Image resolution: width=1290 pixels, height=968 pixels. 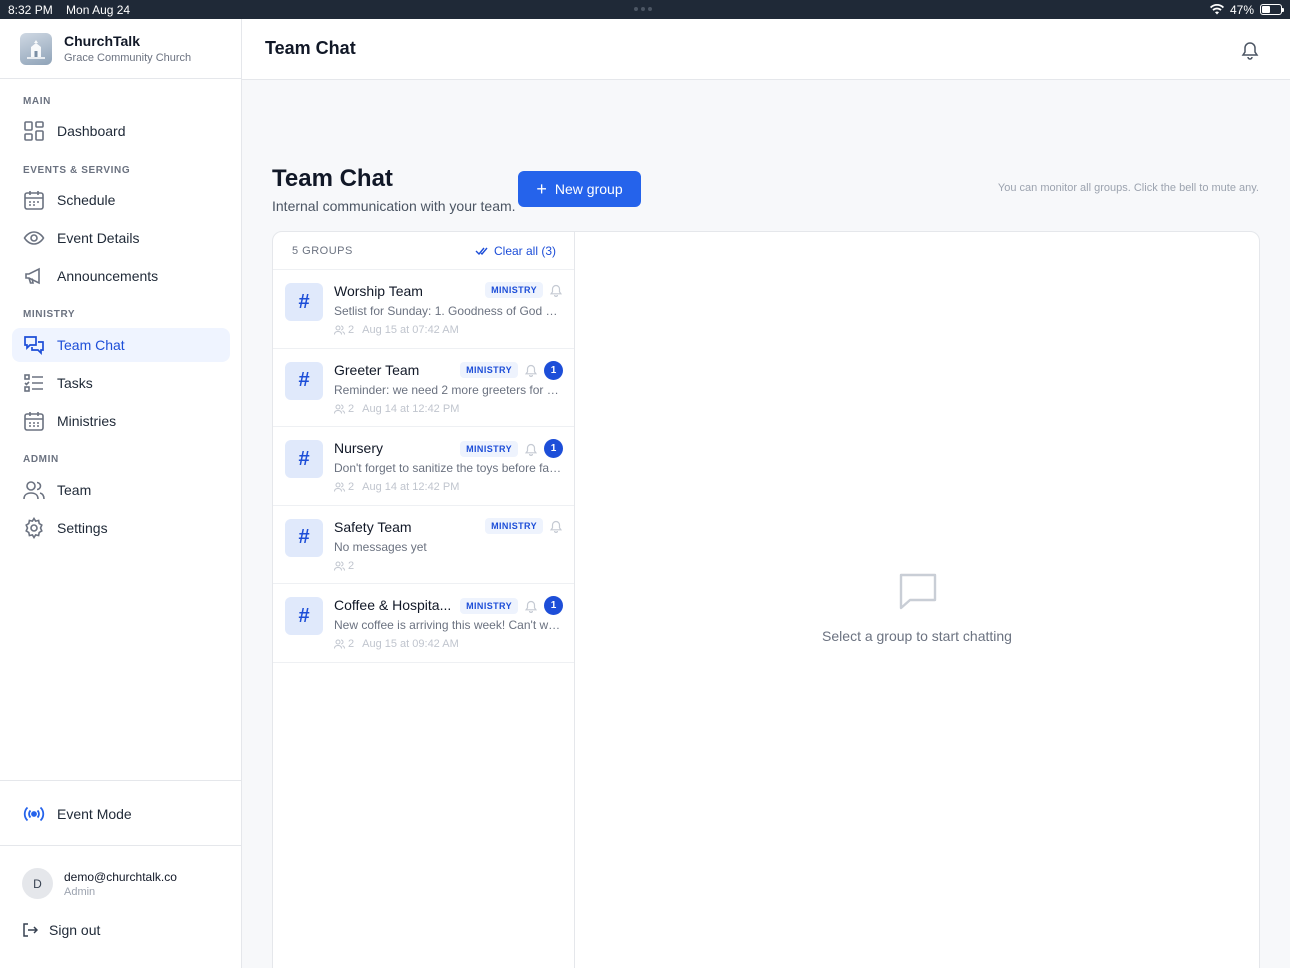 What do you see at coordinates (34, 346) in the screenshot?
I see `chat-bubbles-icon` at bounding box center [34, 346].